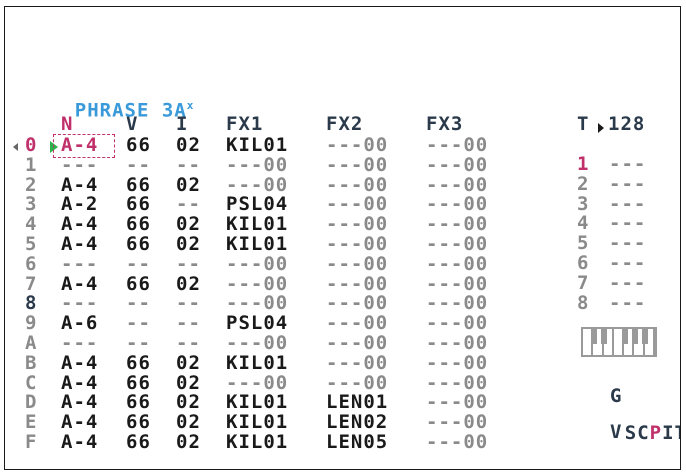 The image size is (686, 476). I want to click on fx2-cell: LEN01, so click(357, 402).